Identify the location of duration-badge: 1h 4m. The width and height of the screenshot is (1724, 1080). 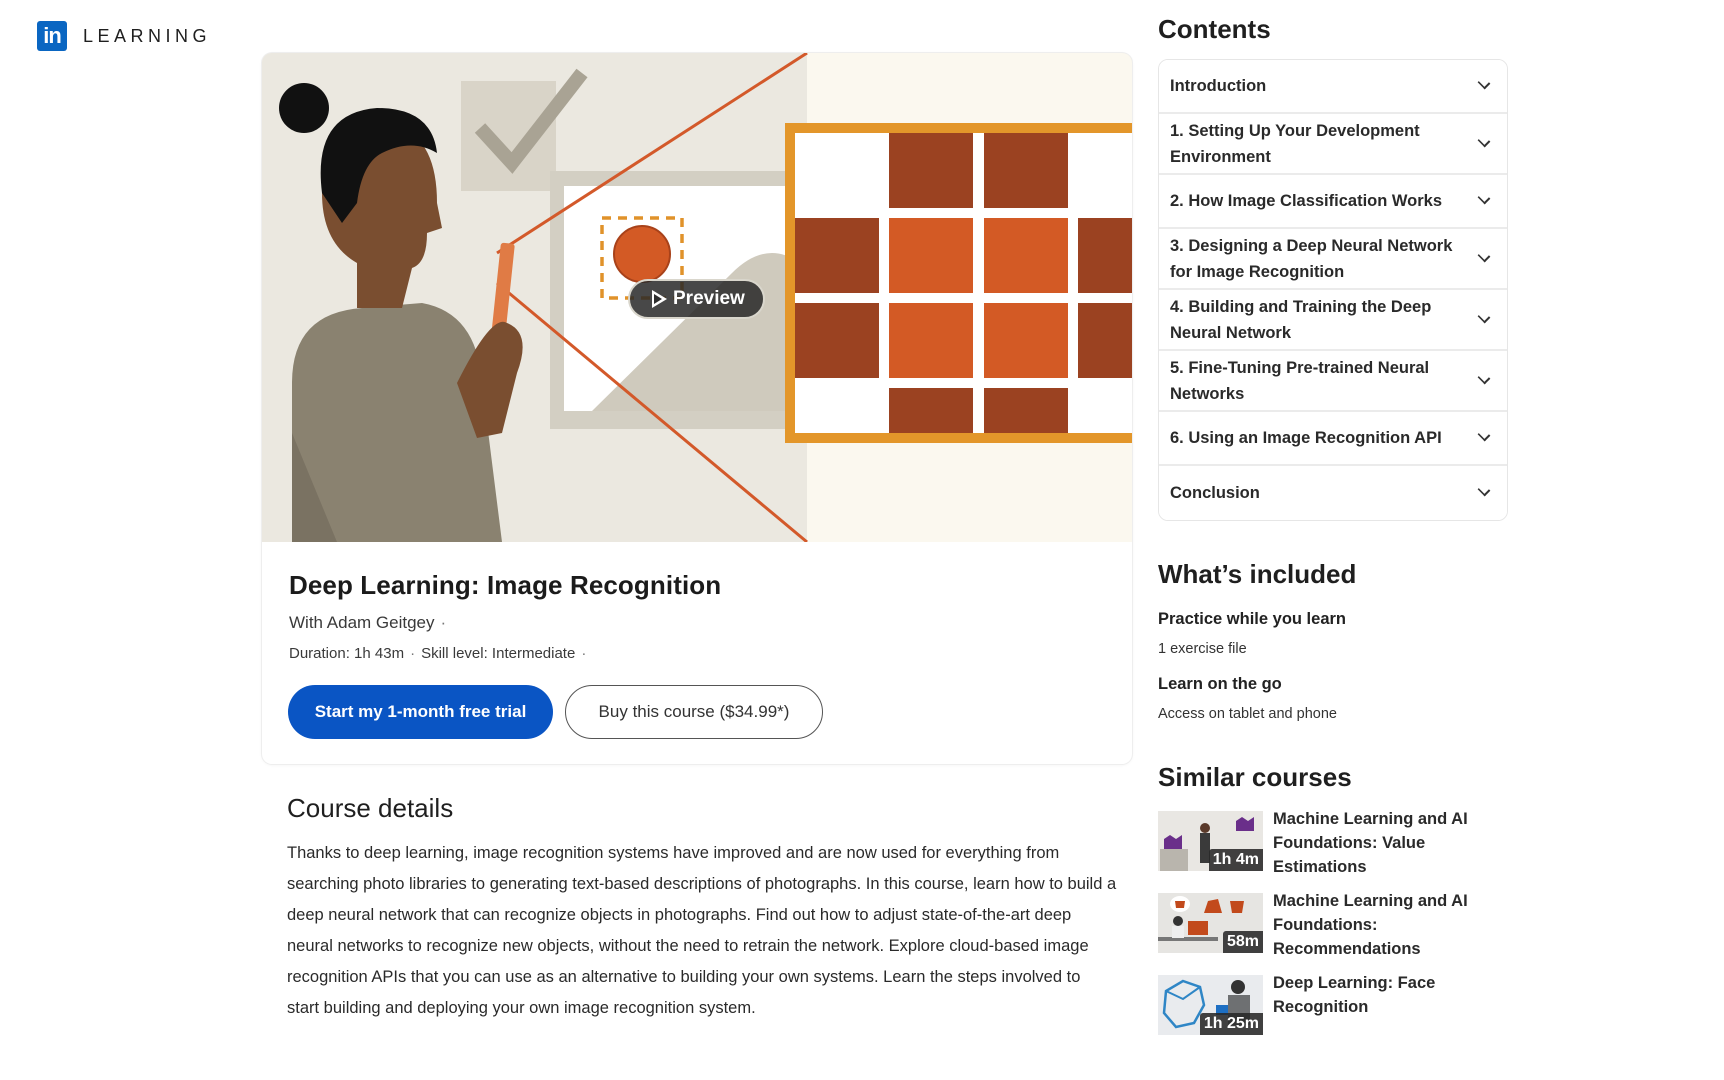
(1235, 860).